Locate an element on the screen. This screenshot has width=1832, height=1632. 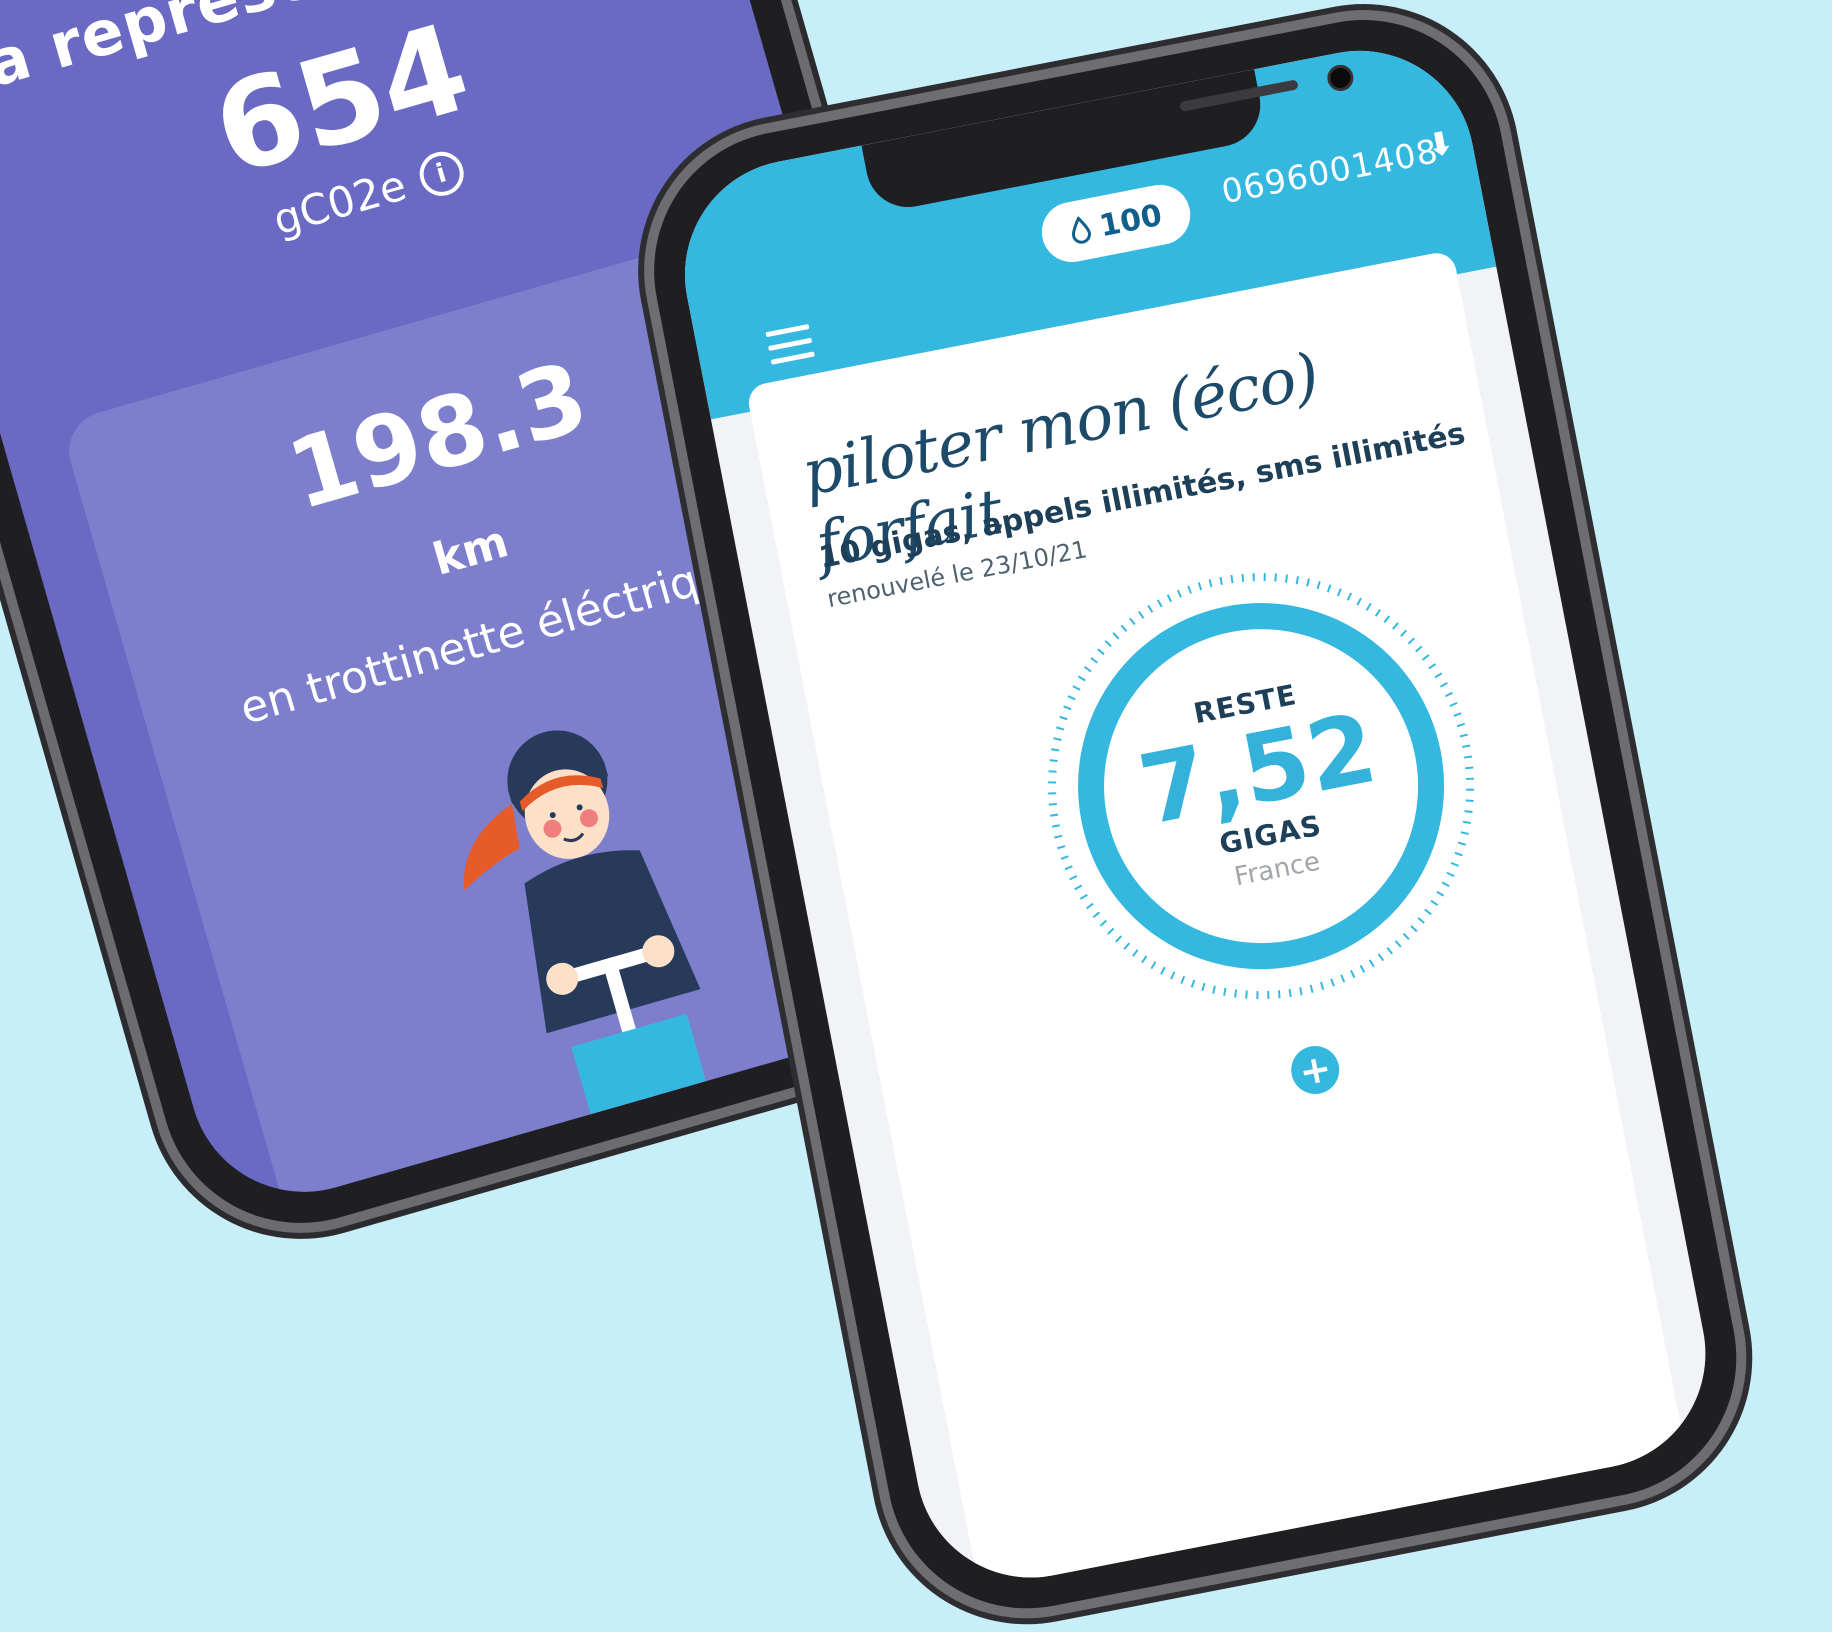
info-icon: i is located at coordinates (441, 173).